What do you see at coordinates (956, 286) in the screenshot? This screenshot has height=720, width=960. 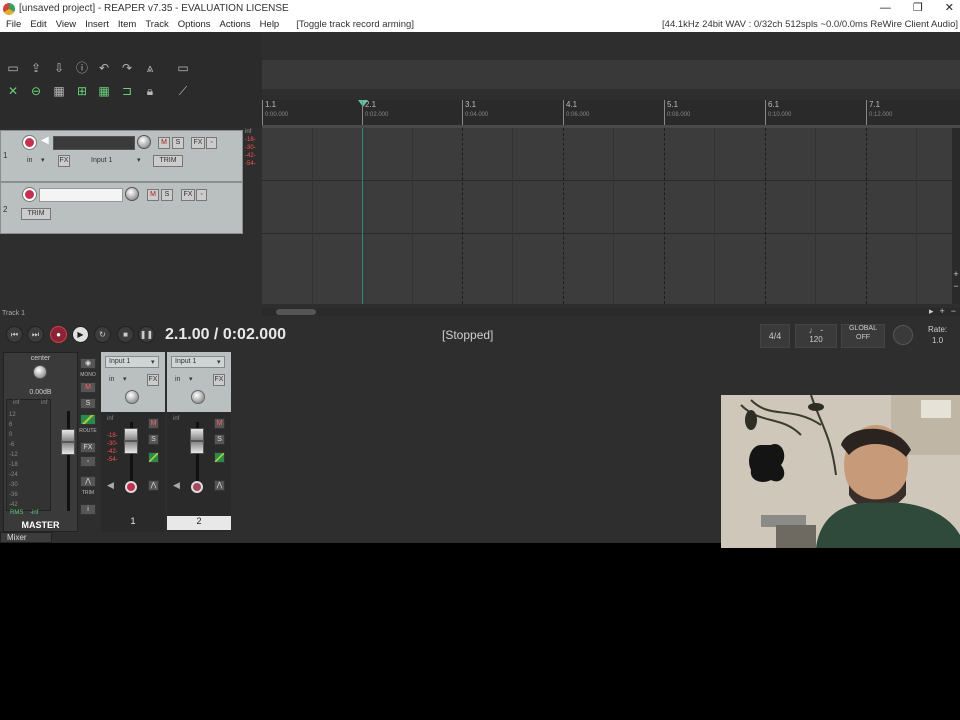 I see `zoom-out-vertical-icon: −` at bounding box center [956, 286].